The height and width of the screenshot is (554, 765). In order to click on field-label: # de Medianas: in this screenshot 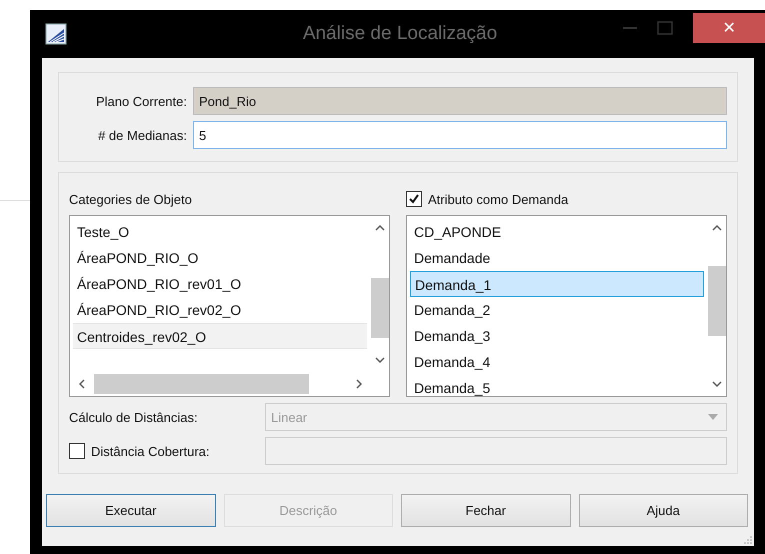, I will do `click(142, 135)`.